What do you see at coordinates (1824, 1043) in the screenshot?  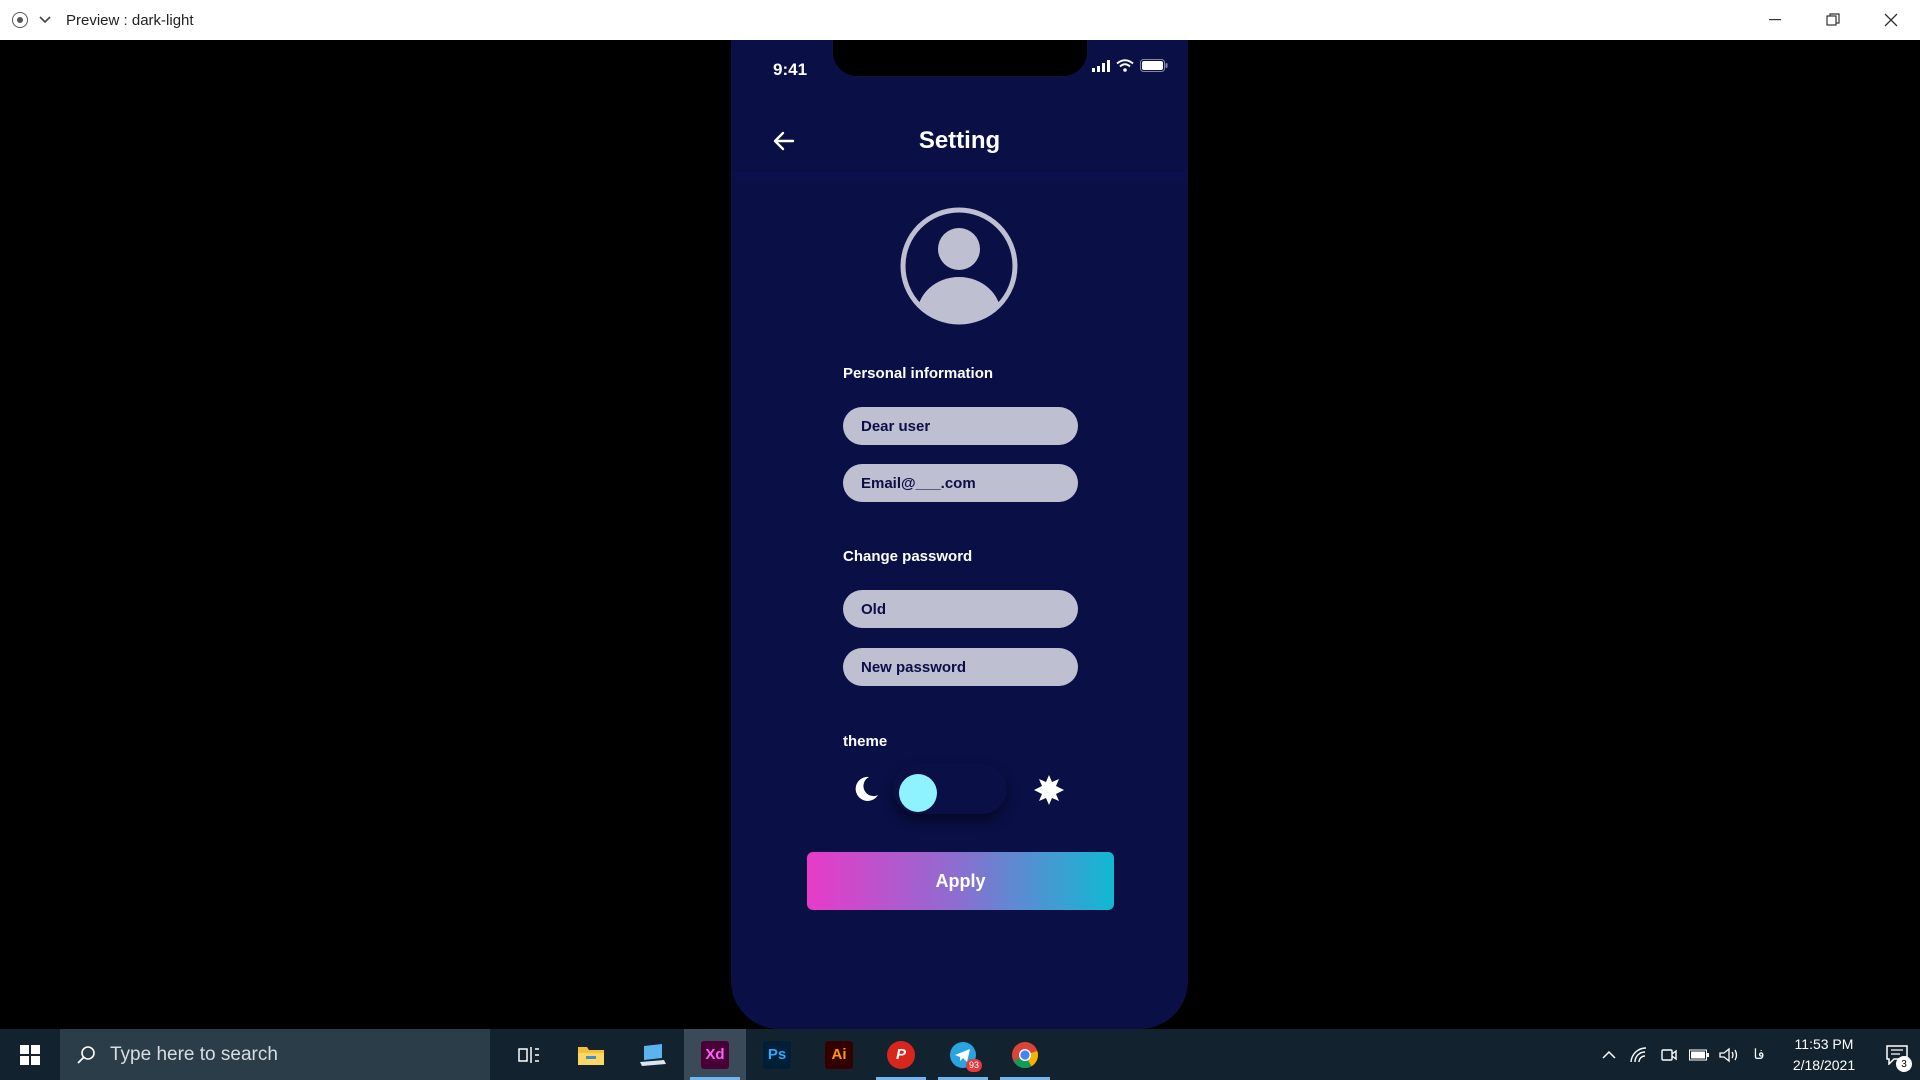 I see `clock-time: 11:53 PM` at bounding box center [1824, 1043].